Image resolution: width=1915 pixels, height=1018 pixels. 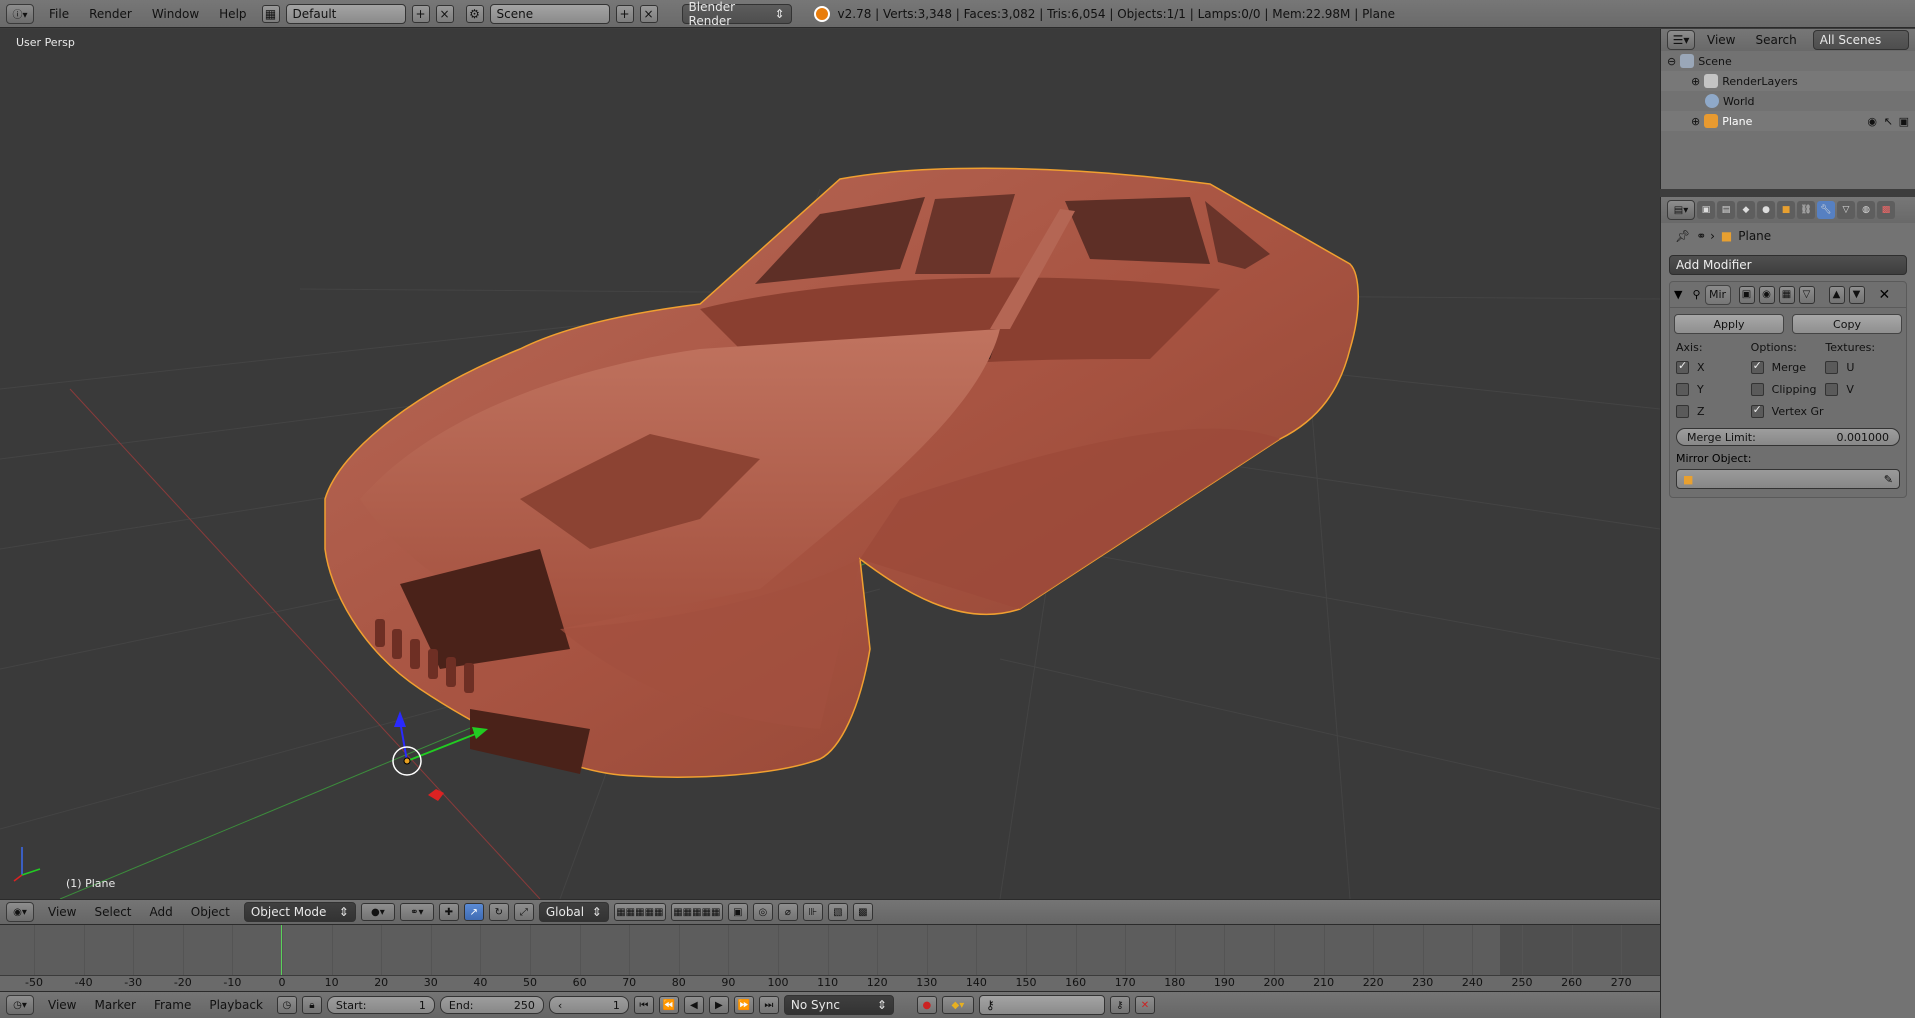 I want to click on proportional-edit-button: ◎, so click(x=762, y=912).